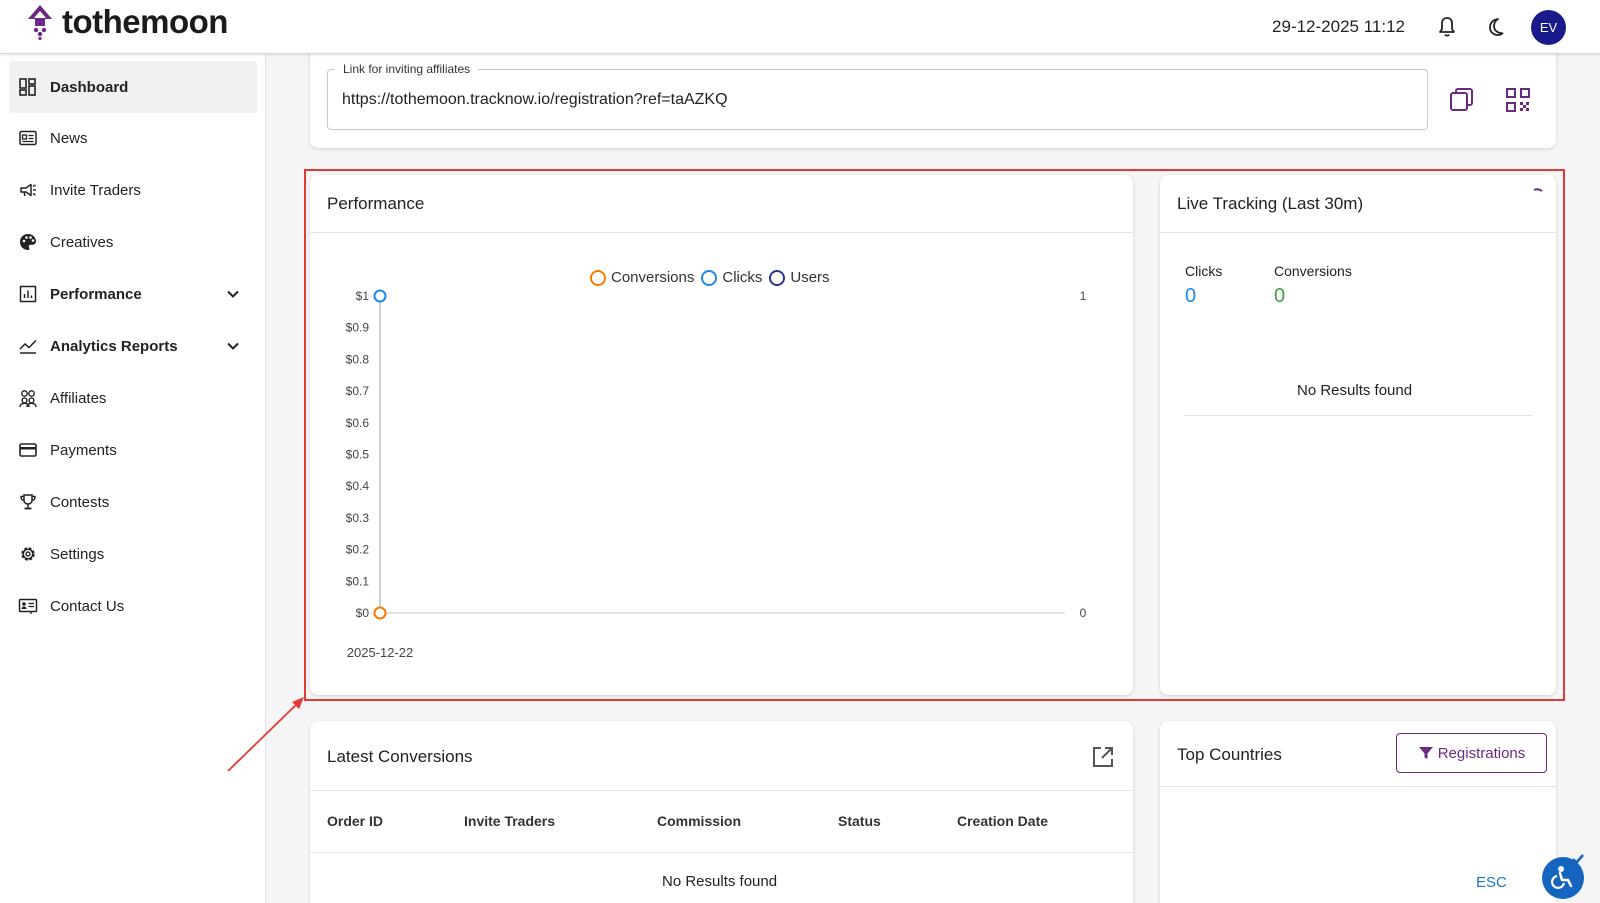 This screenshot has height=903, width=1600. I want to click on sidebar-item-label: Affiliates, so click(78, 398).